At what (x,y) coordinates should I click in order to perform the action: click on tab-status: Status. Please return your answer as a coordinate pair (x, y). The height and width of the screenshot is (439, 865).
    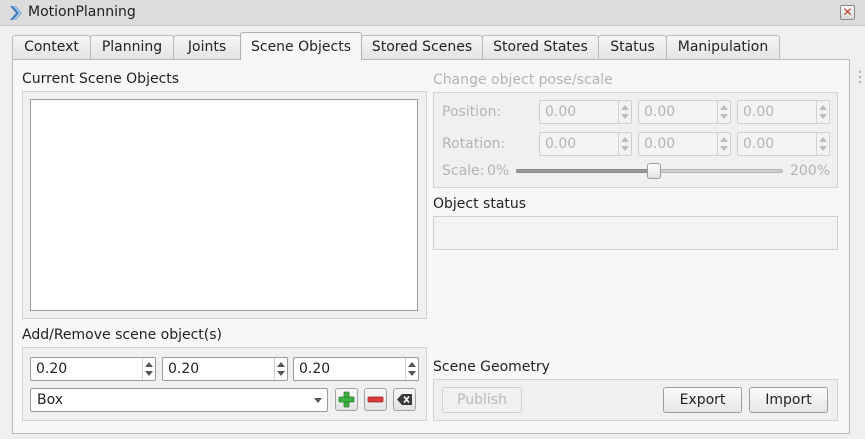
    Looking at the image, I should click on (632, 47).